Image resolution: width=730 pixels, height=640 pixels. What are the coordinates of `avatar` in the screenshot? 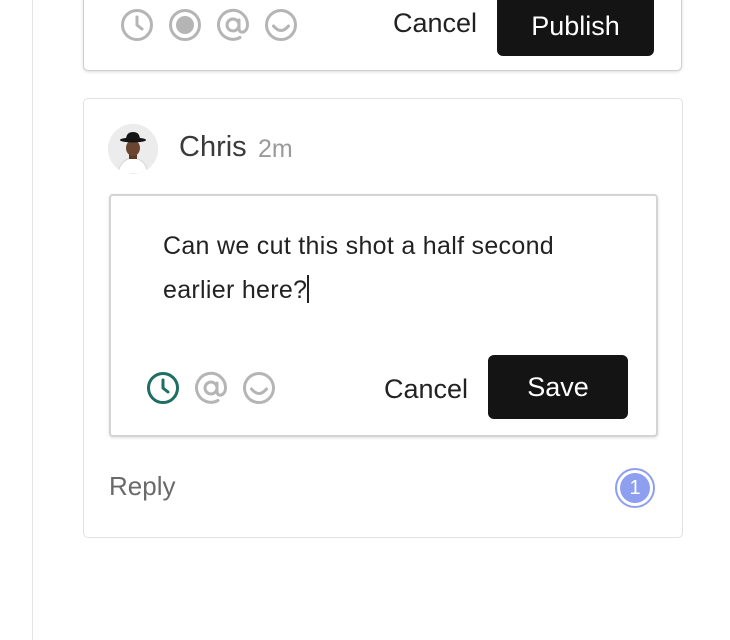 It's located at (133, 149).